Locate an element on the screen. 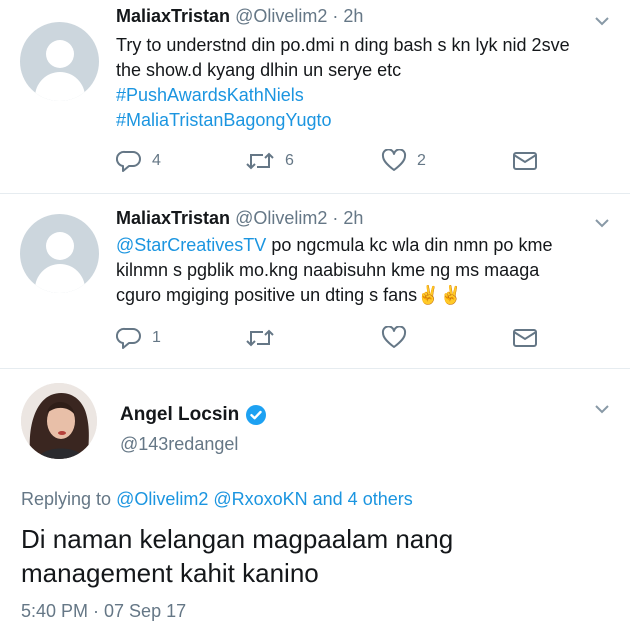 This screenshot has width=630, height=640. tweet-actions: 1 is located at coordinates (331, 338).